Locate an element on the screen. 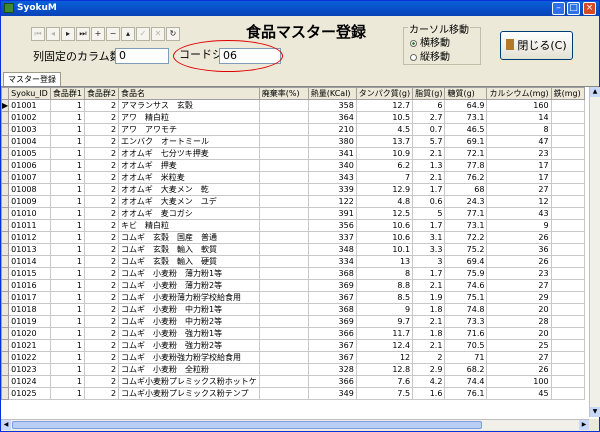 This screenshot has width=600, height=432. table-row: 01006 1 2 オオムギ 押麦 340 6.2 1.3 77.8 17 is located at coordinates (293, 165).